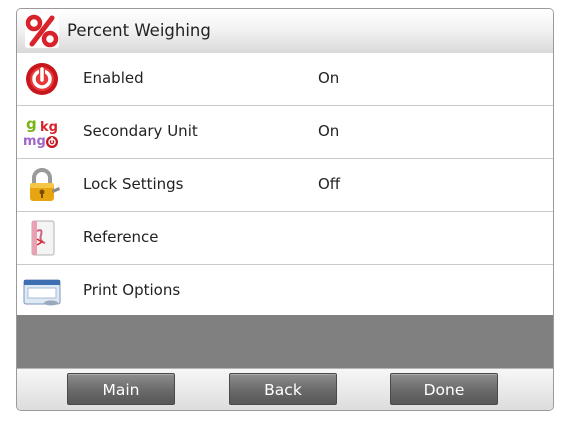 This screenshot has height=424, width=561. What do you see at coordinates (121, 237) in the screenshot?
I see `menu-item-label: Reference` at bounding box center [121, 237].